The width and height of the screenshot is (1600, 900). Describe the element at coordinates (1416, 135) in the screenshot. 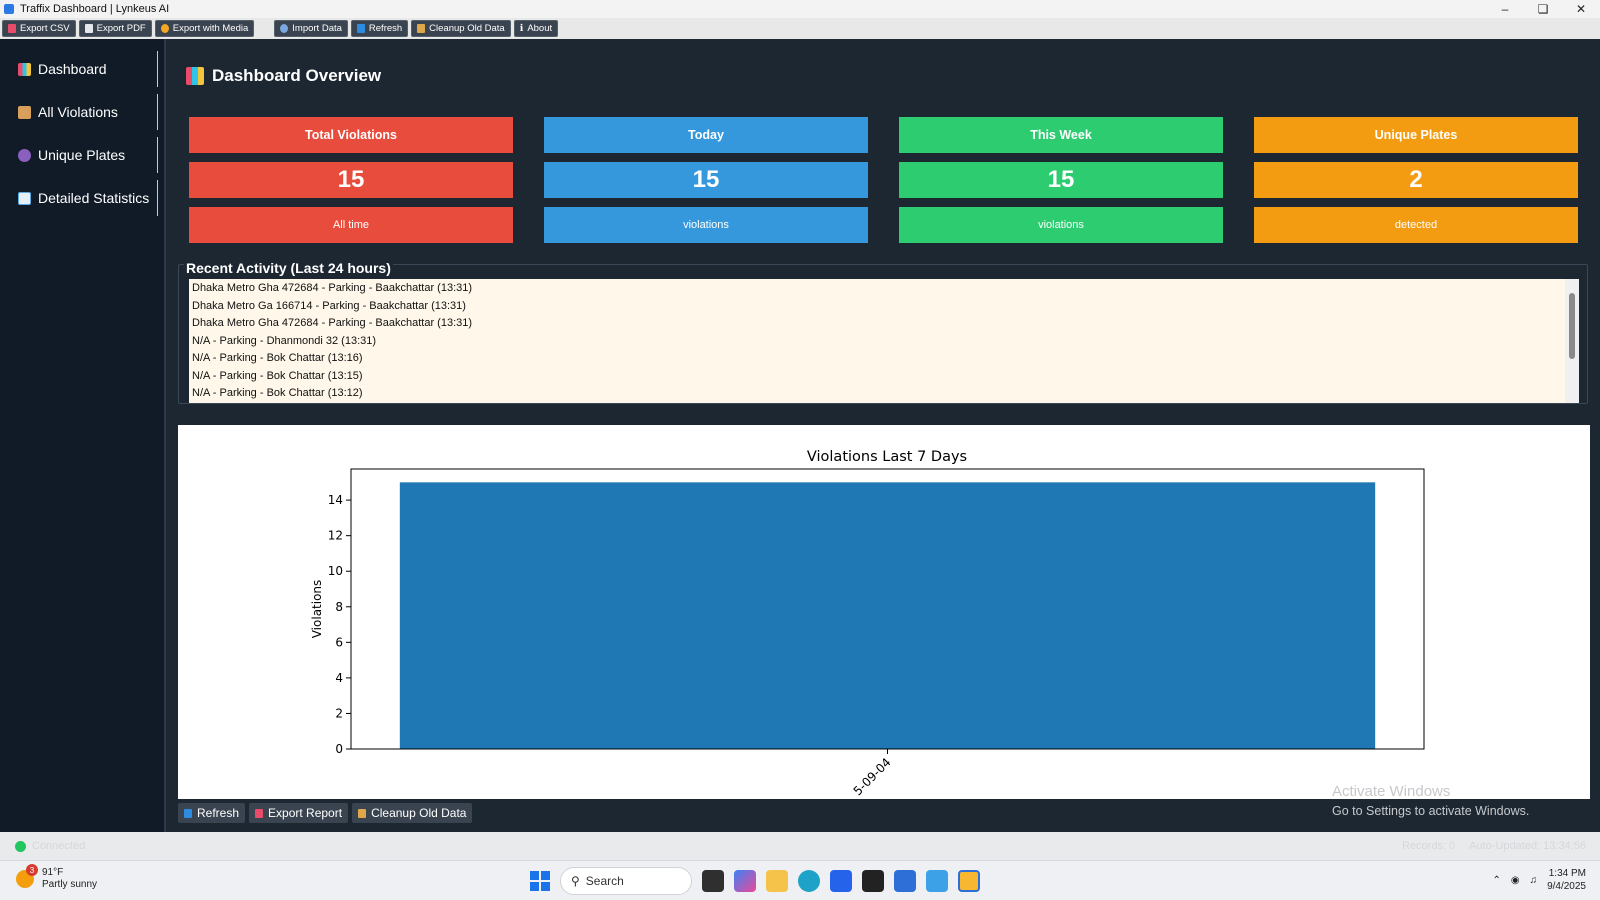

I see `card-label: Unique Plates` at that location.